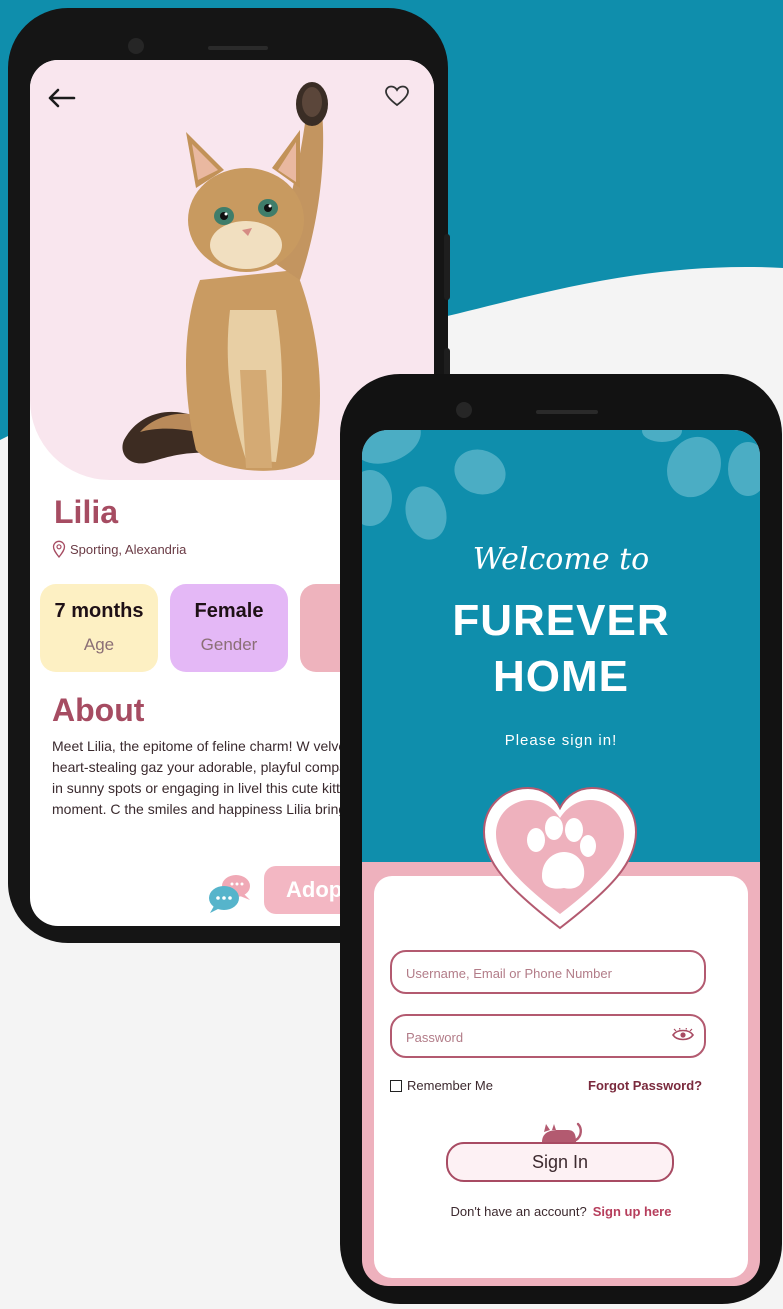 The height and width of the screenshot is (1309, 783). Describe the element at coordinates (86, 512) in the screenshot. I see `pet-name: Lilia` at that location.